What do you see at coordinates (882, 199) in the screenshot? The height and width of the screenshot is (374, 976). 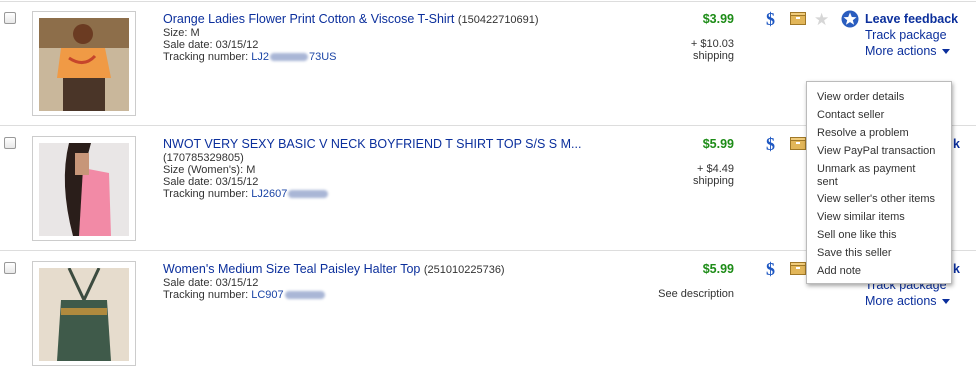 I see `menu-item-view-sellers-other-items: View seller's other items` at bounding box center [882, 199].